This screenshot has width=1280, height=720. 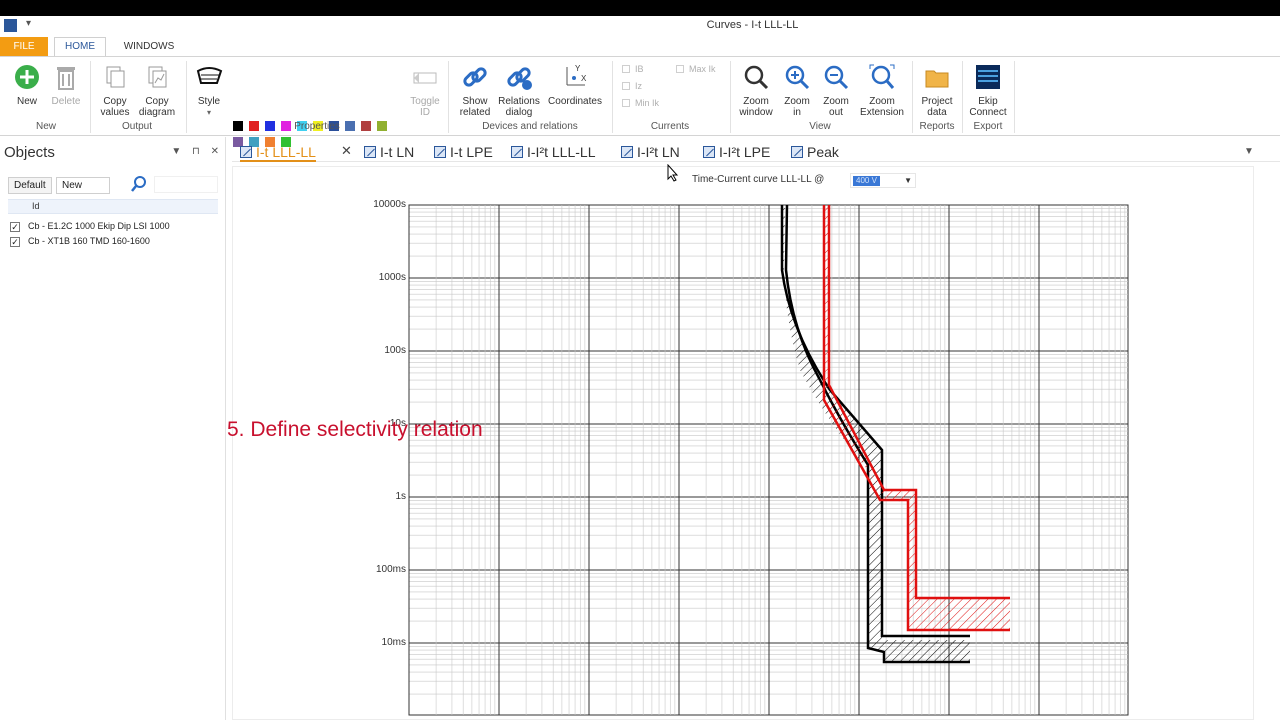 I want to click on toggle-id-icon, so click(x=425, y=78).